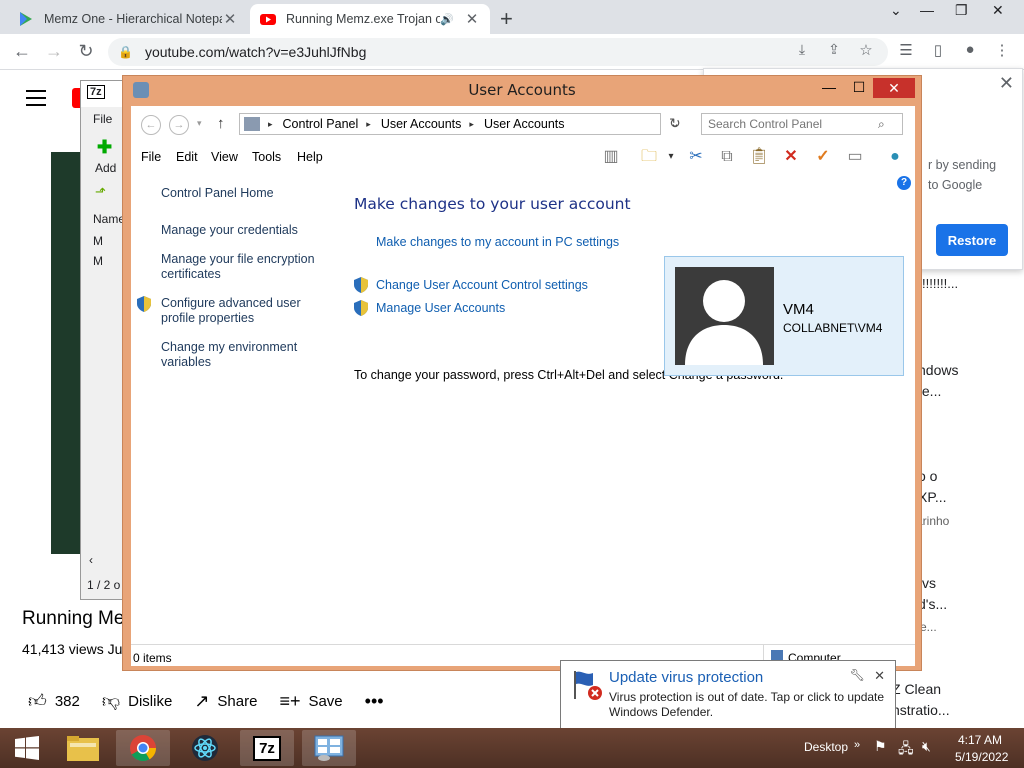 This screenshot has height=768, width=1024. What do you see at coordinates (881, 124) in the screenshot?
I see `search-icon: ⌕` at bounding box center [881, 124].